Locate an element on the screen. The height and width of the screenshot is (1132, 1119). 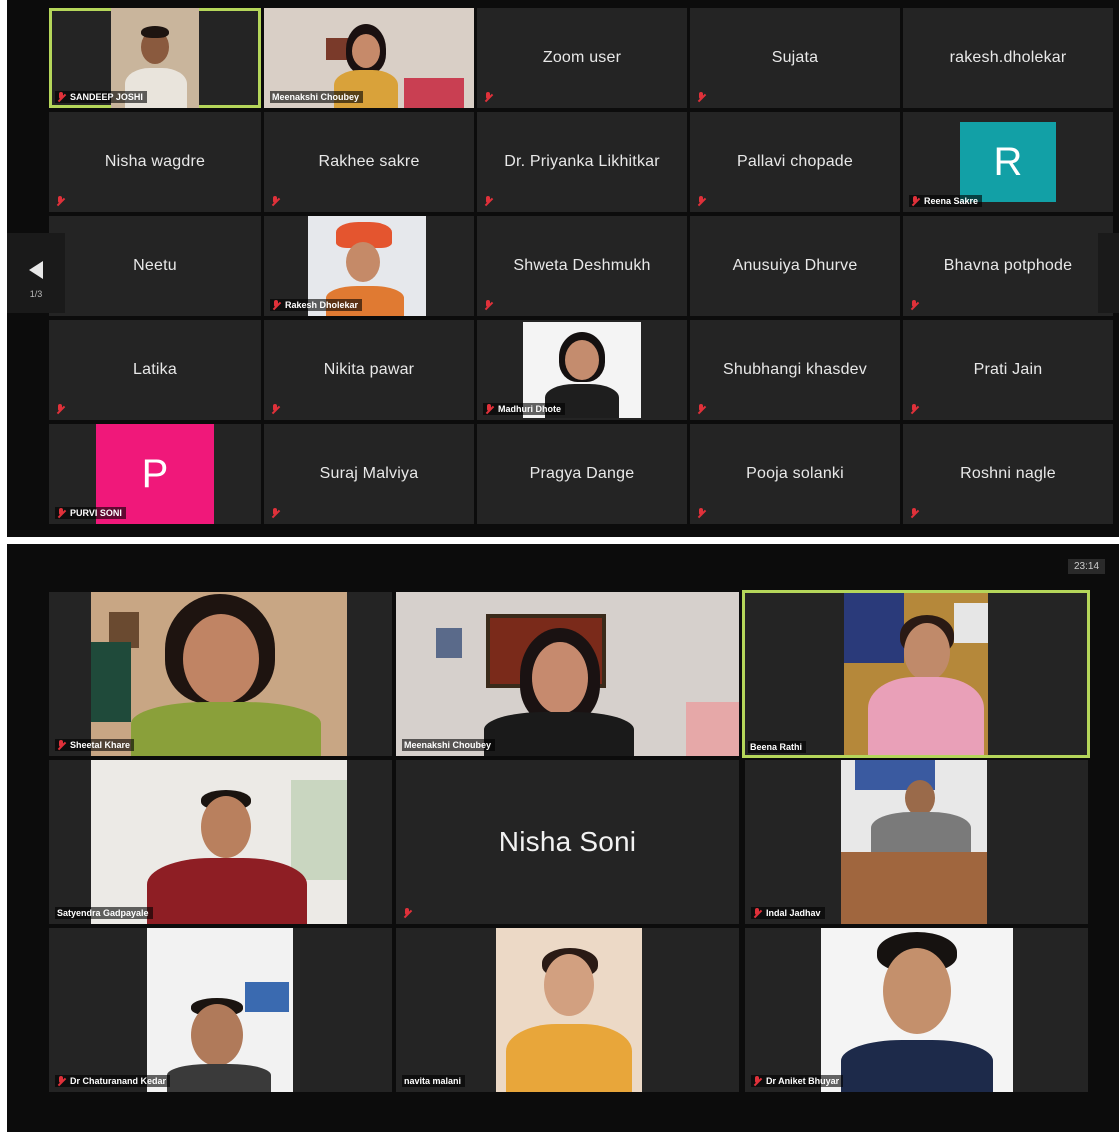
previous-page-button: 1/3 is located at coordinates (36, 273).